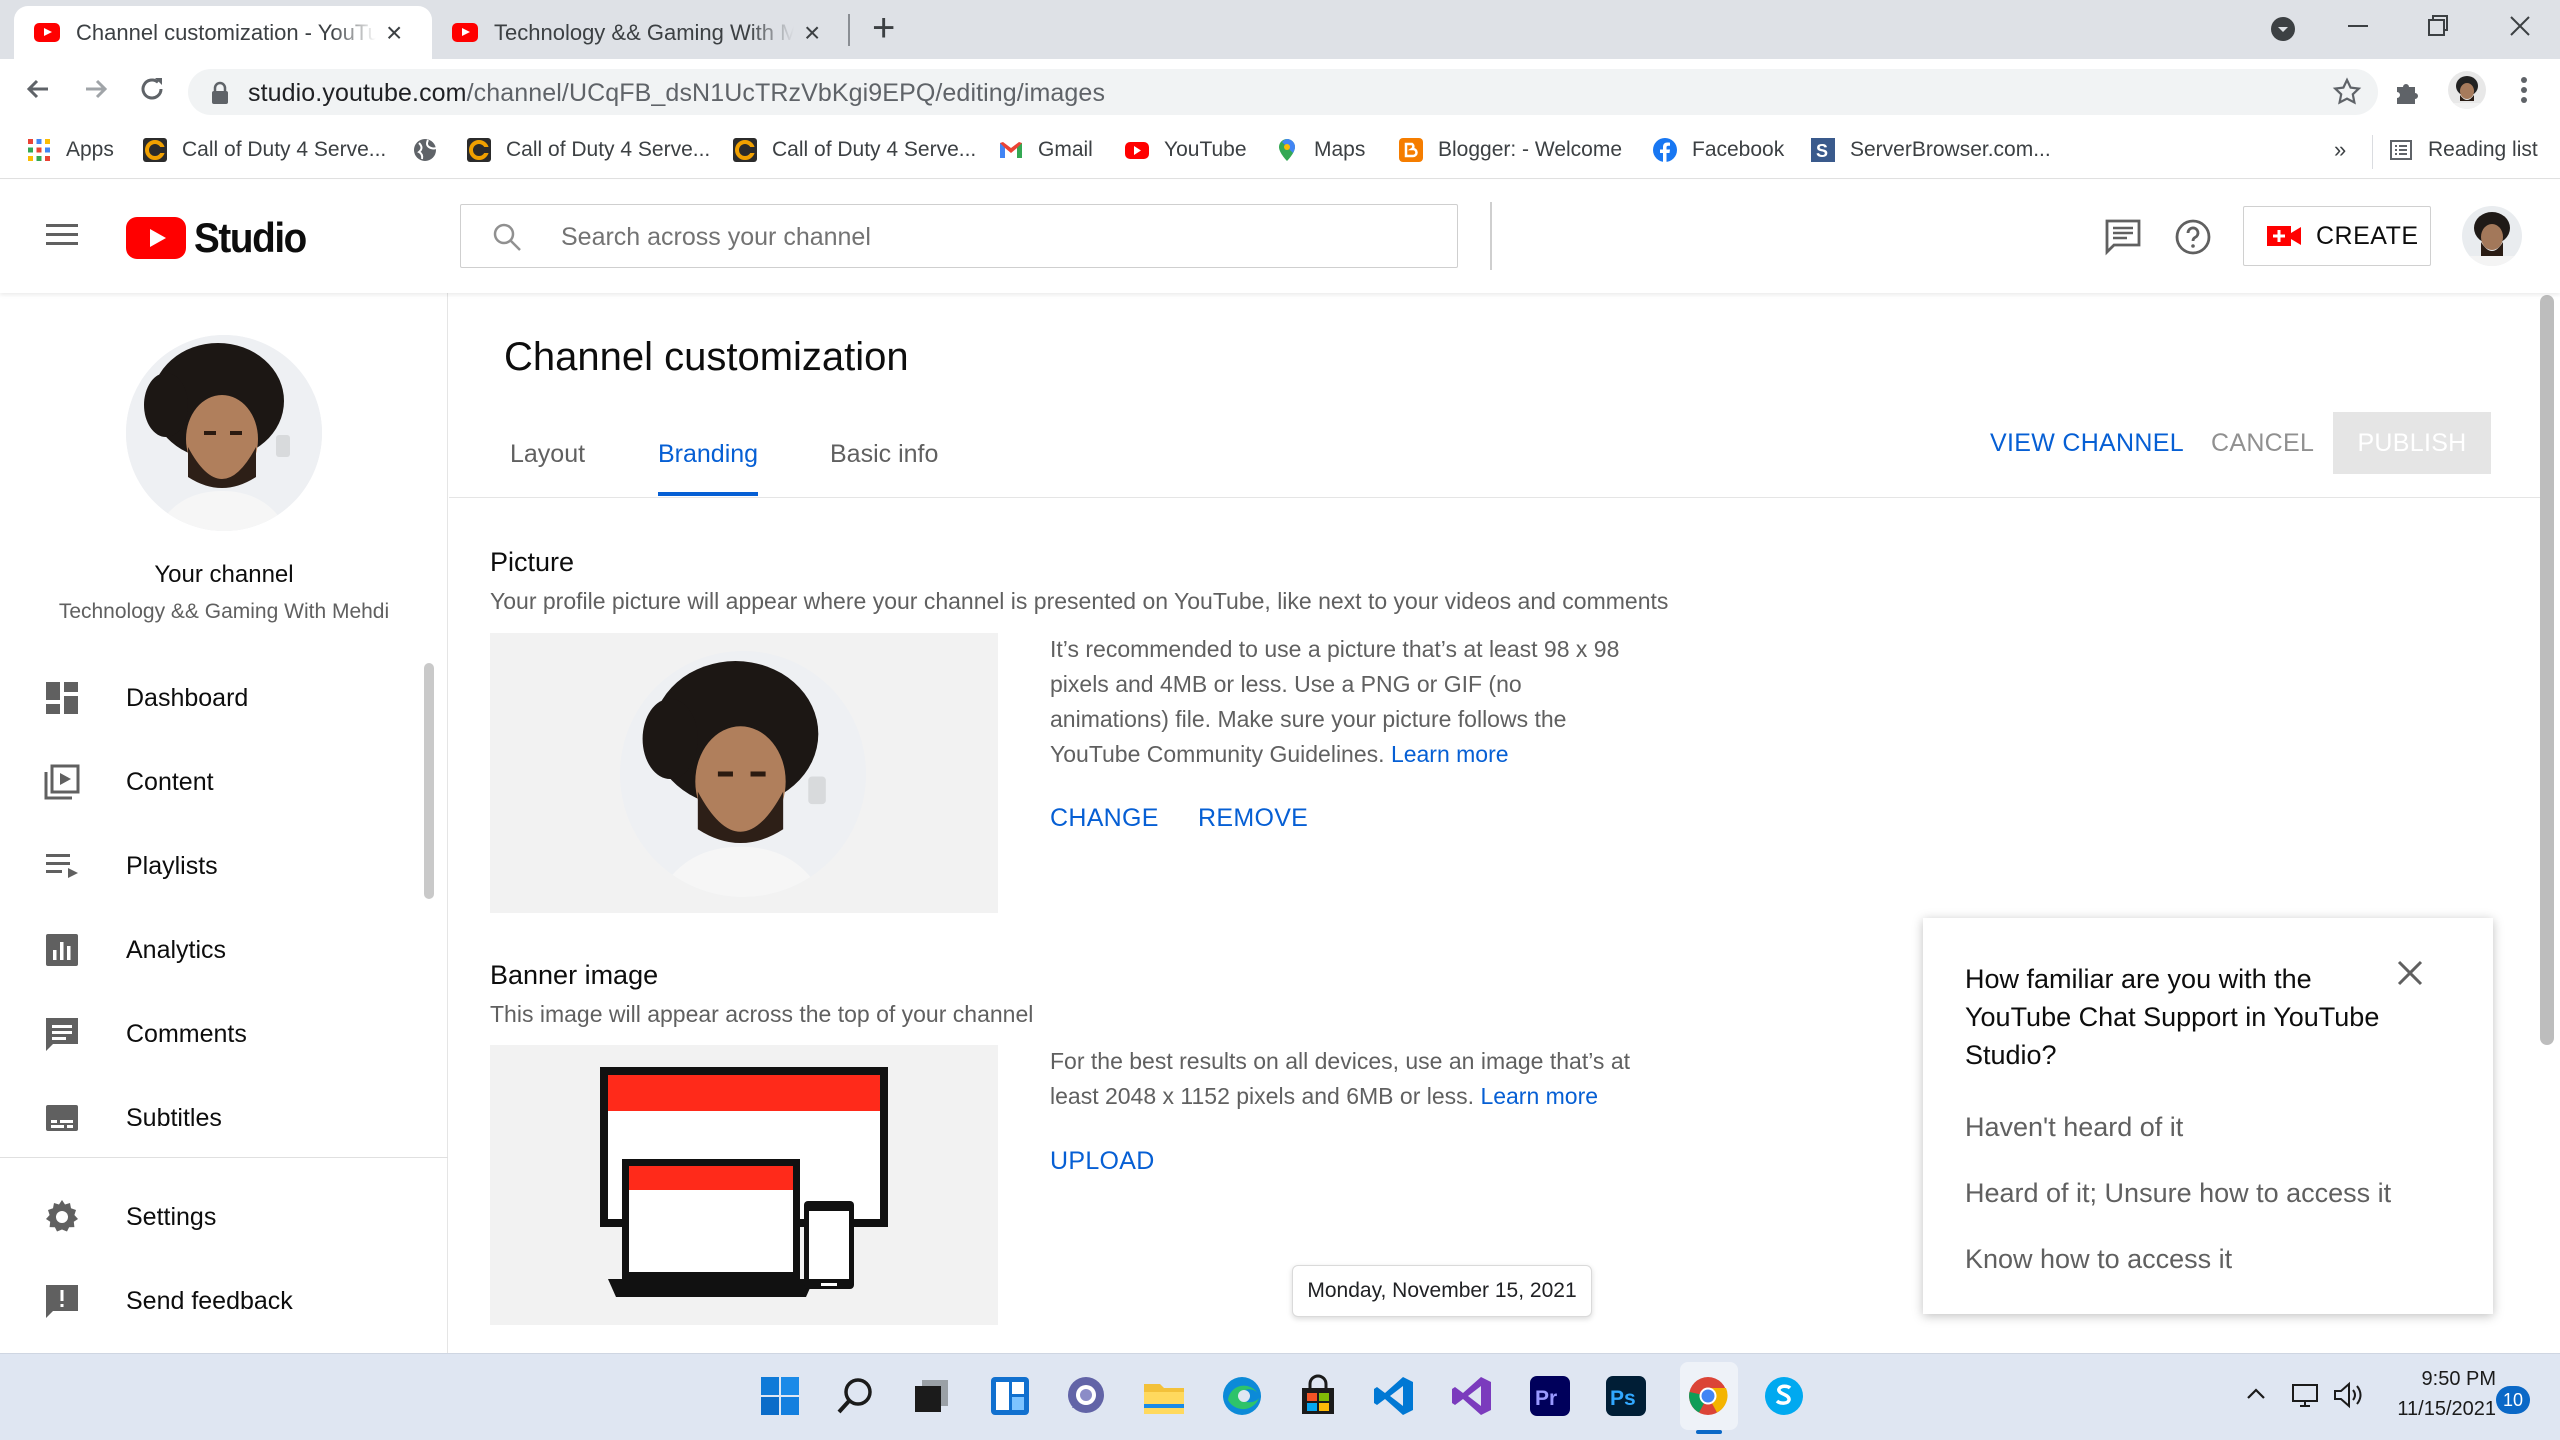  Describe the element at coordinates (1253, 818) in the screenshot. I see `remove-picture-button: REMOVE` at that location.